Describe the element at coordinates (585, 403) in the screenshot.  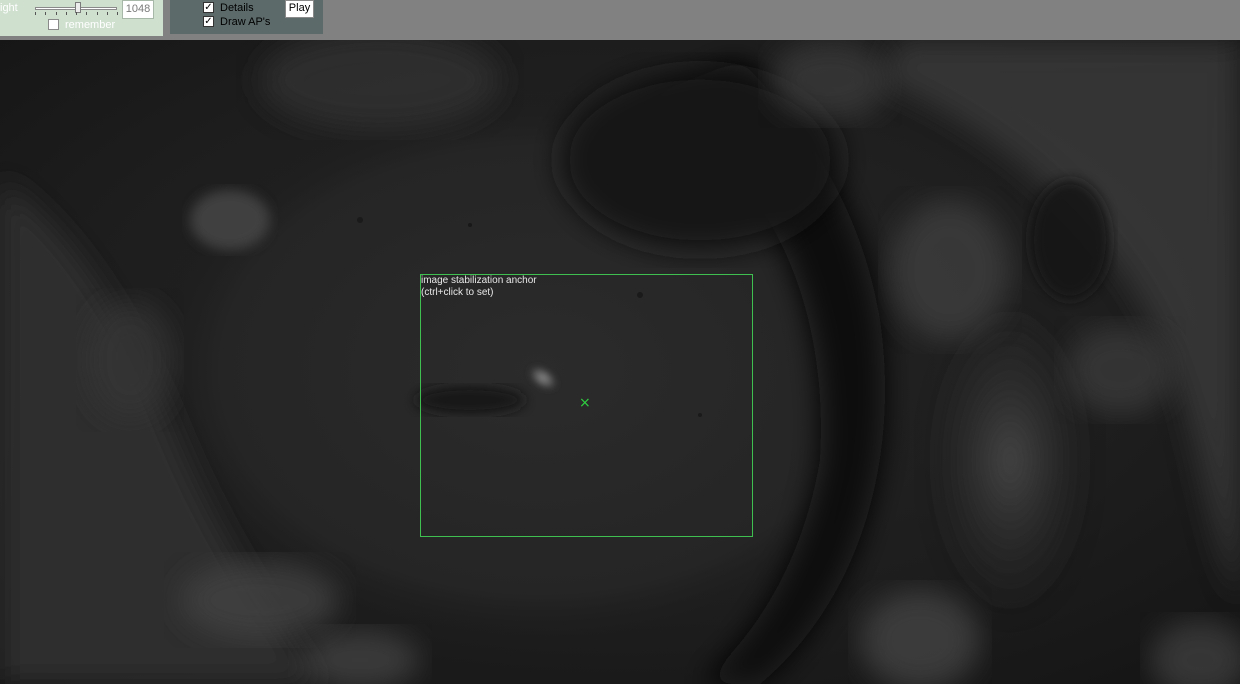
I see `cross-marker-icon: ×` at that location.